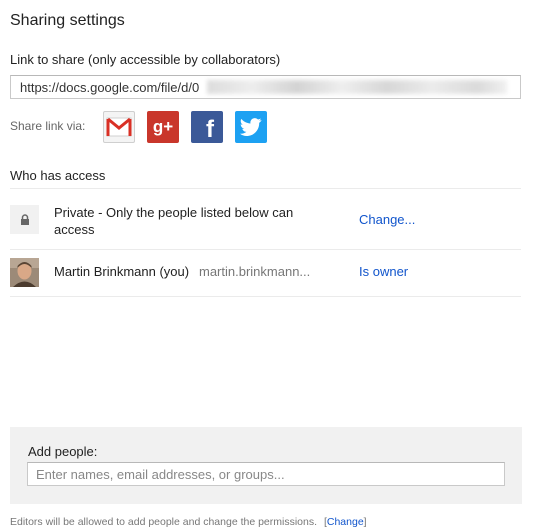 The height and width of the screenshot is (532, 534). I want to click on gmail-icon, so click(119, 127).